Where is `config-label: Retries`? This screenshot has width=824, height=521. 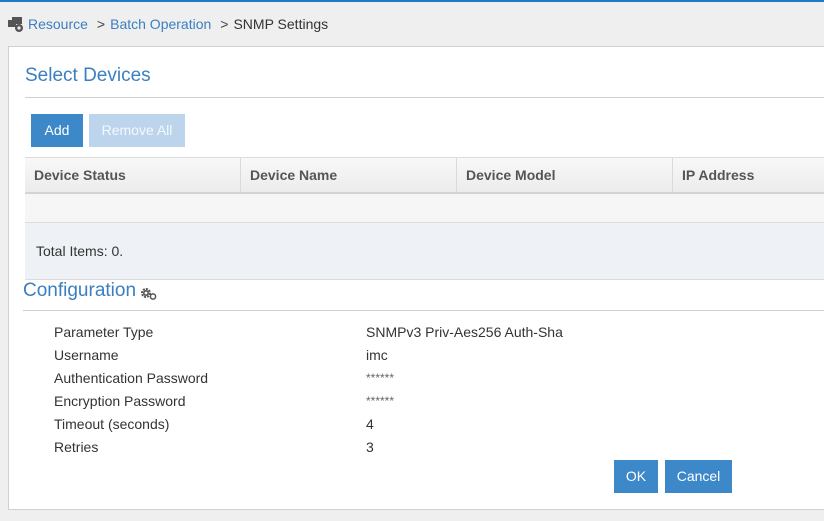 config-label: Retries is located at coordinates (76, 446).